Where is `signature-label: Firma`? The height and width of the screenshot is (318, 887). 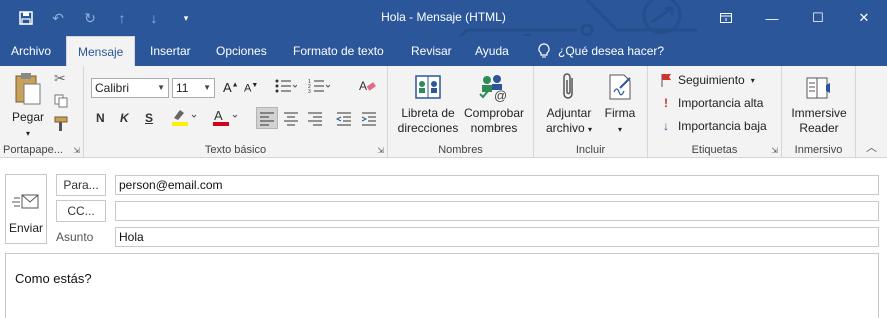 signature-label: Firma is located at coordinates (620, 113).